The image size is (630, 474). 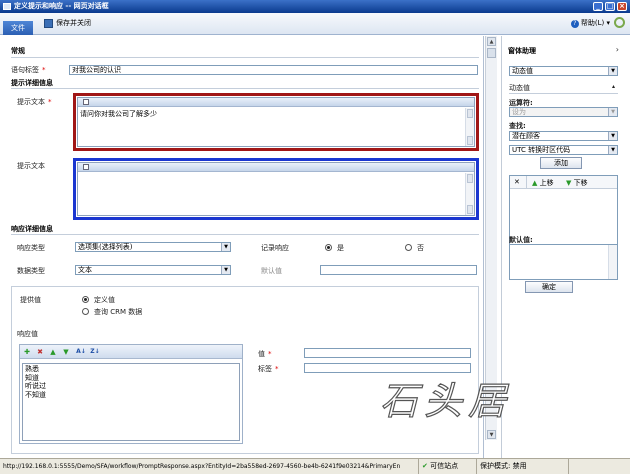 What do you see at coordinates (131, 378) in the screenshot?
I see `list-item: 知道` at bounding box center [131, 378].